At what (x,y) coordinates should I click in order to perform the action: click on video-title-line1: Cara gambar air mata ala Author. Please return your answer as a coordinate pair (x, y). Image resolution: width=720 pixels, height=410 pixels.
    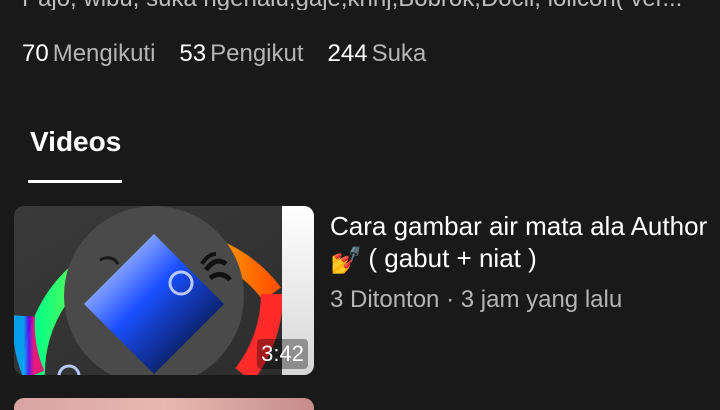
    Looking at the image, I should click on (519, 226).